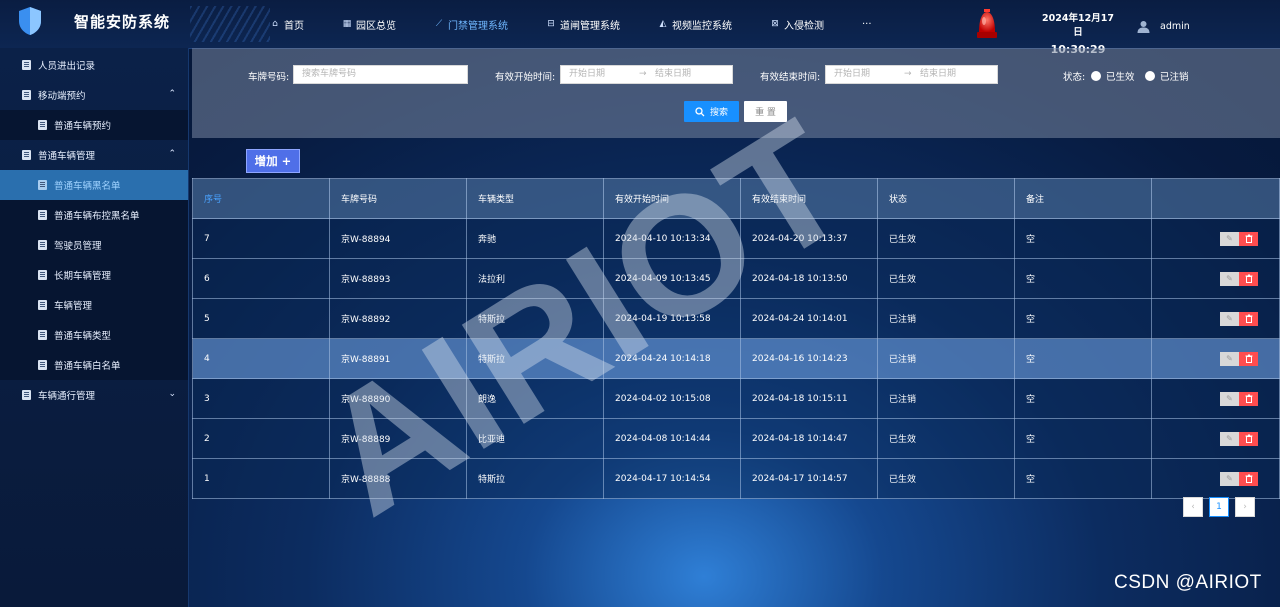 The image size is (1280, 607). I want to click on sidebar-item-vehicle-types: 普通车辆类型, so click(94, 335).